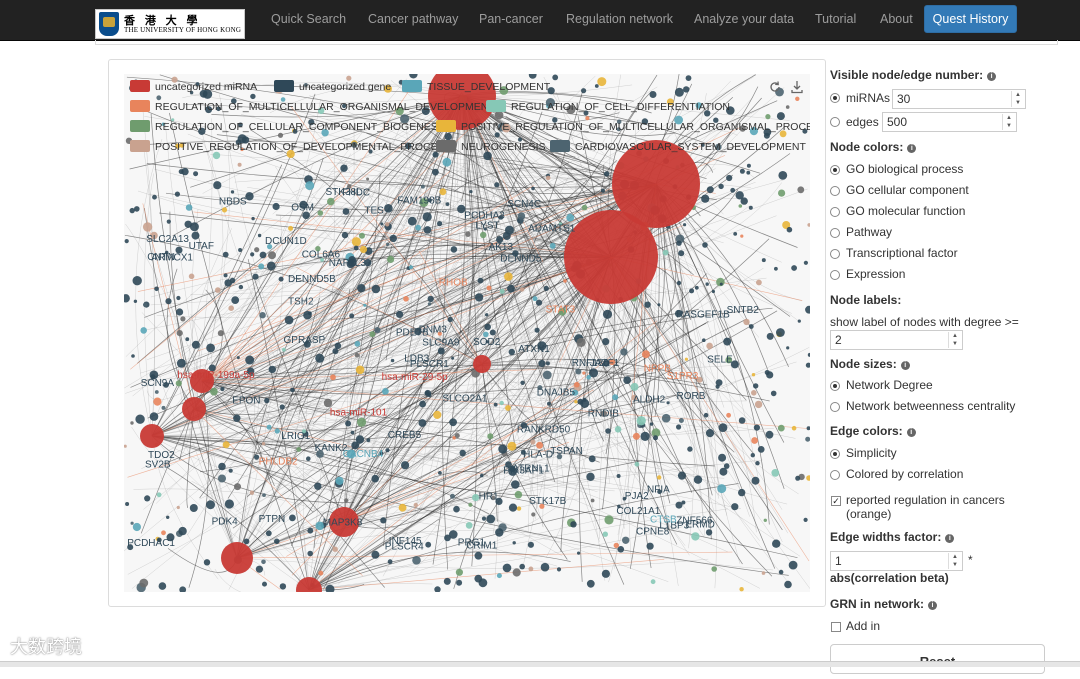  I want to click on mirnas-spinner-icon: ▲ ▼, so click(1017, 99).